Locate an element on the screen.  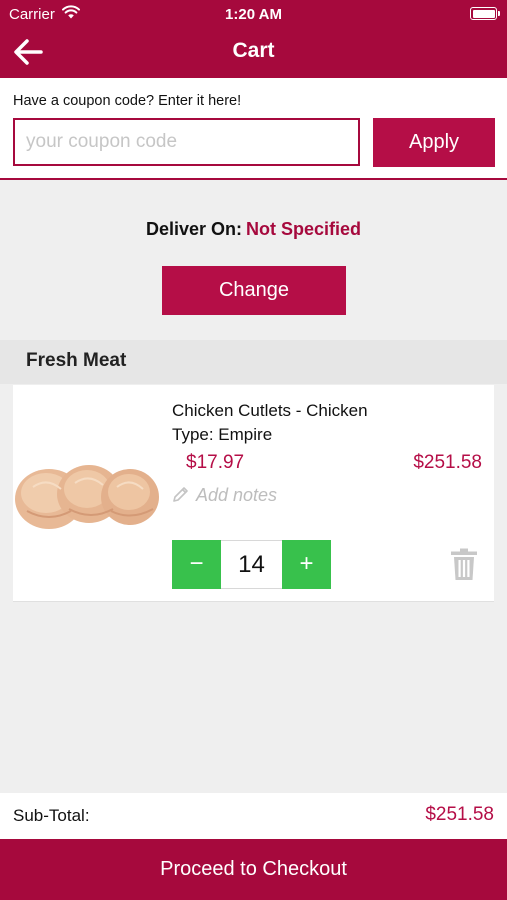
app-header: Carrier 1:20 AM Cart is located at coordinates (253, 39).